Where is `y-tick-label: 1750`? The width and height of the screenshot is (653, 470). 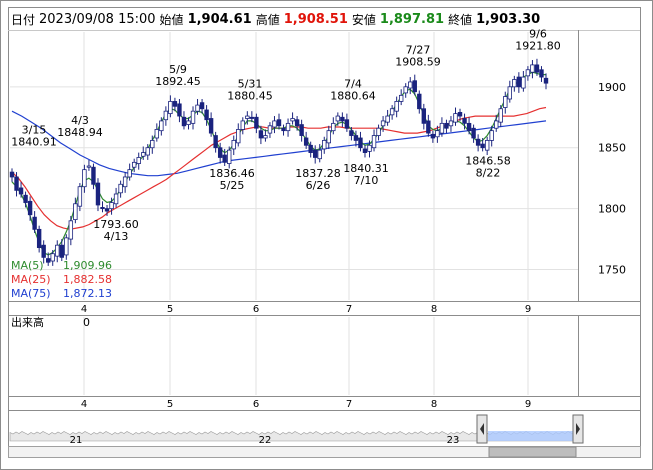 y-tick-label: 1750 is located at coordinates (612, 270).